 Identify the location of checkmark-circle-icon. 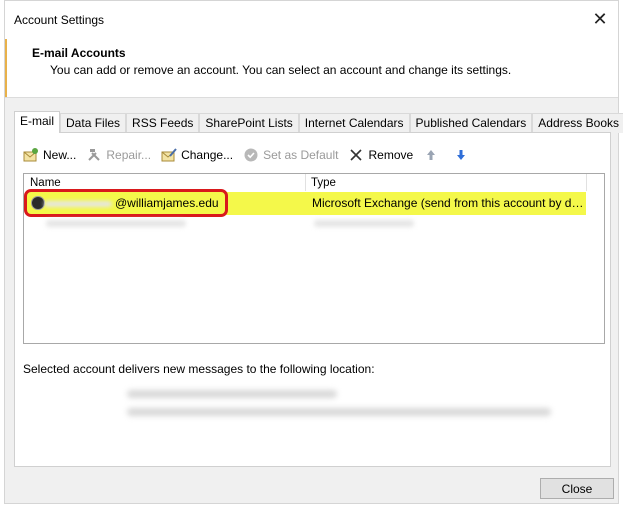
(251, 155).